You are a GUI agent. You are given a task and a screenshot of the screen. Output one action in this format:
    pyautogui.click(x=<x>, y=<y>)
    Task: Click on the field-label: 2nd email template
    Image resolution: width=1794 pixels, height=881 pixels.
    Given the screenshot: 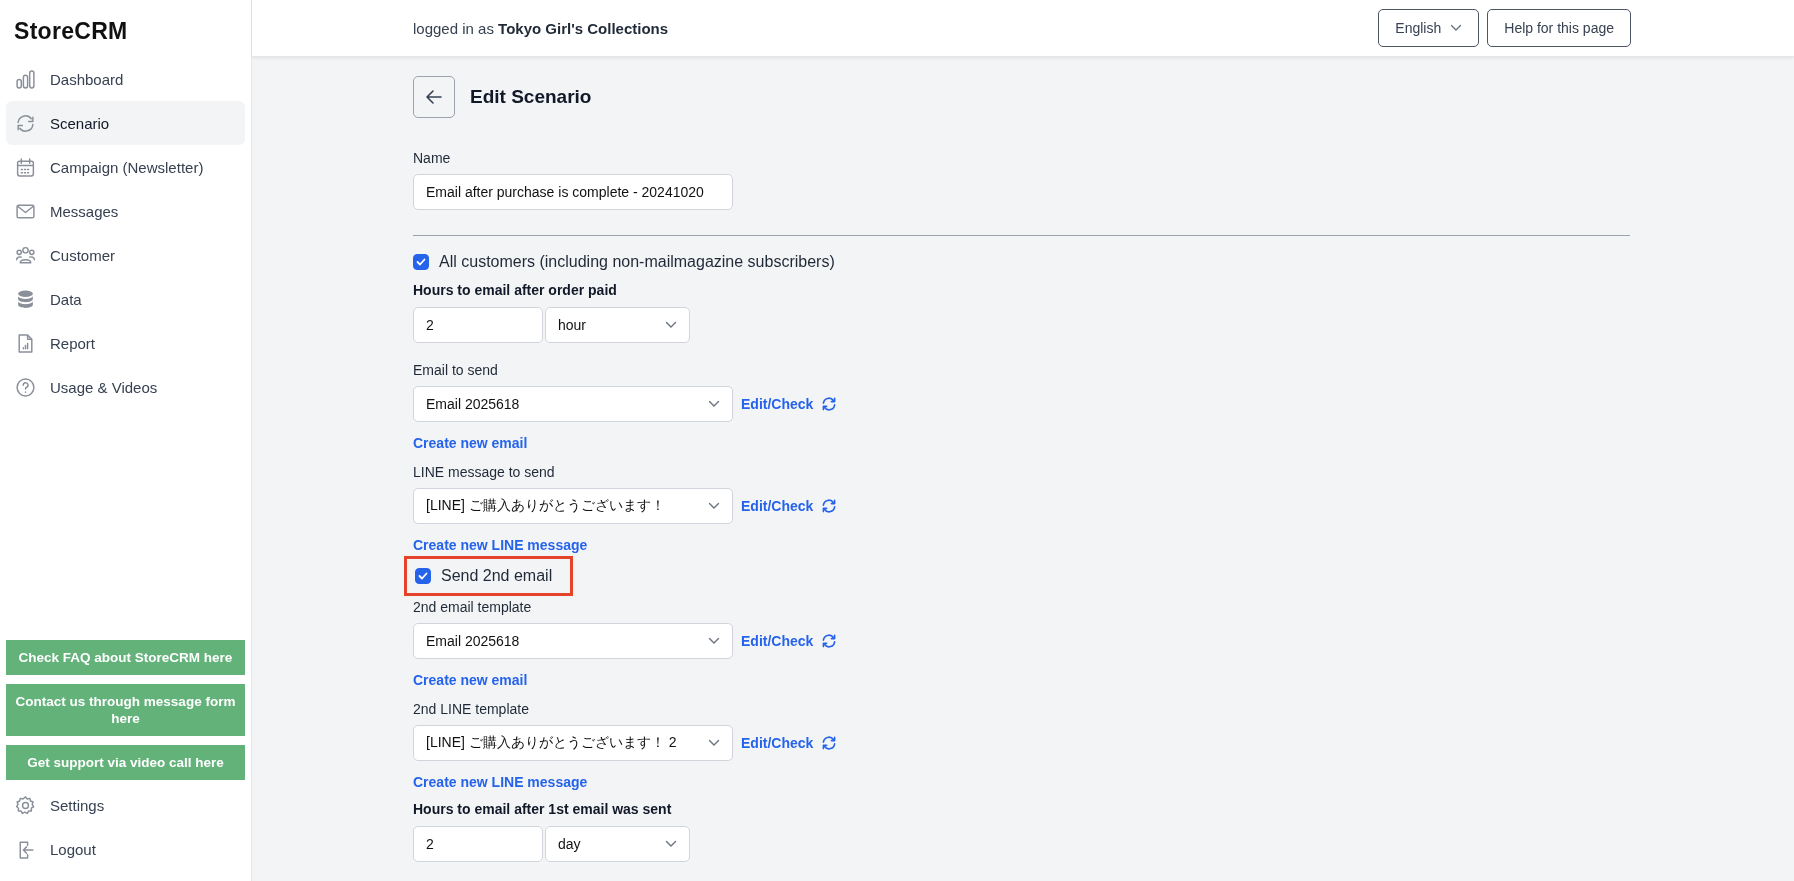 What is the action you would take?
    pyautogui.click(x=472, y=607)
    